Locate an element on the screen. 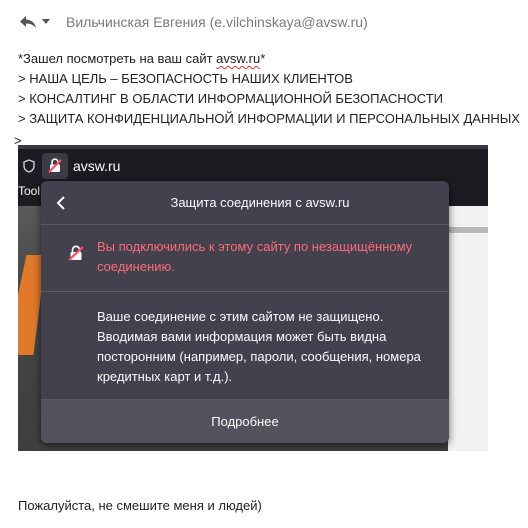  insecure-lock-icon is located at coordinates (55, 165).